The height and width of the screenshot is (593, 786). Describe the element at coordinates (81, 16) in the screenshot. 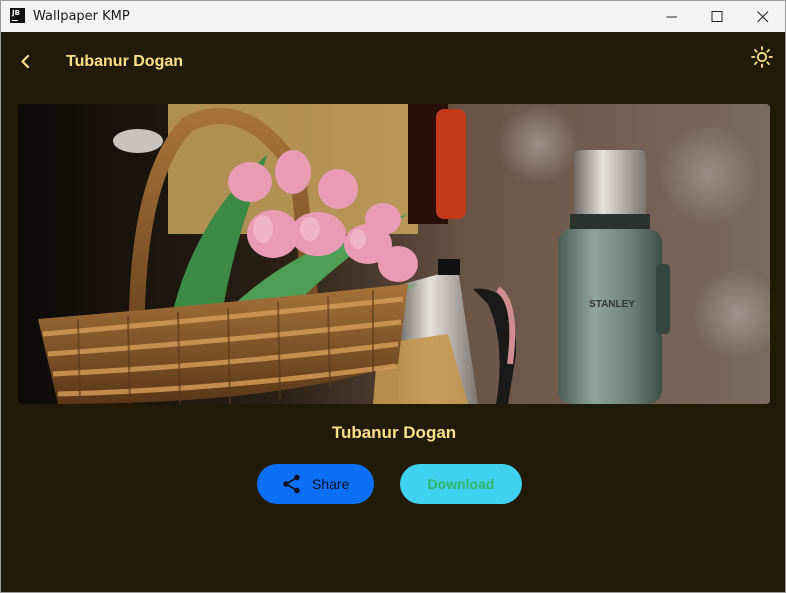

I see `window-title: Wallpaper KMP` at that location.